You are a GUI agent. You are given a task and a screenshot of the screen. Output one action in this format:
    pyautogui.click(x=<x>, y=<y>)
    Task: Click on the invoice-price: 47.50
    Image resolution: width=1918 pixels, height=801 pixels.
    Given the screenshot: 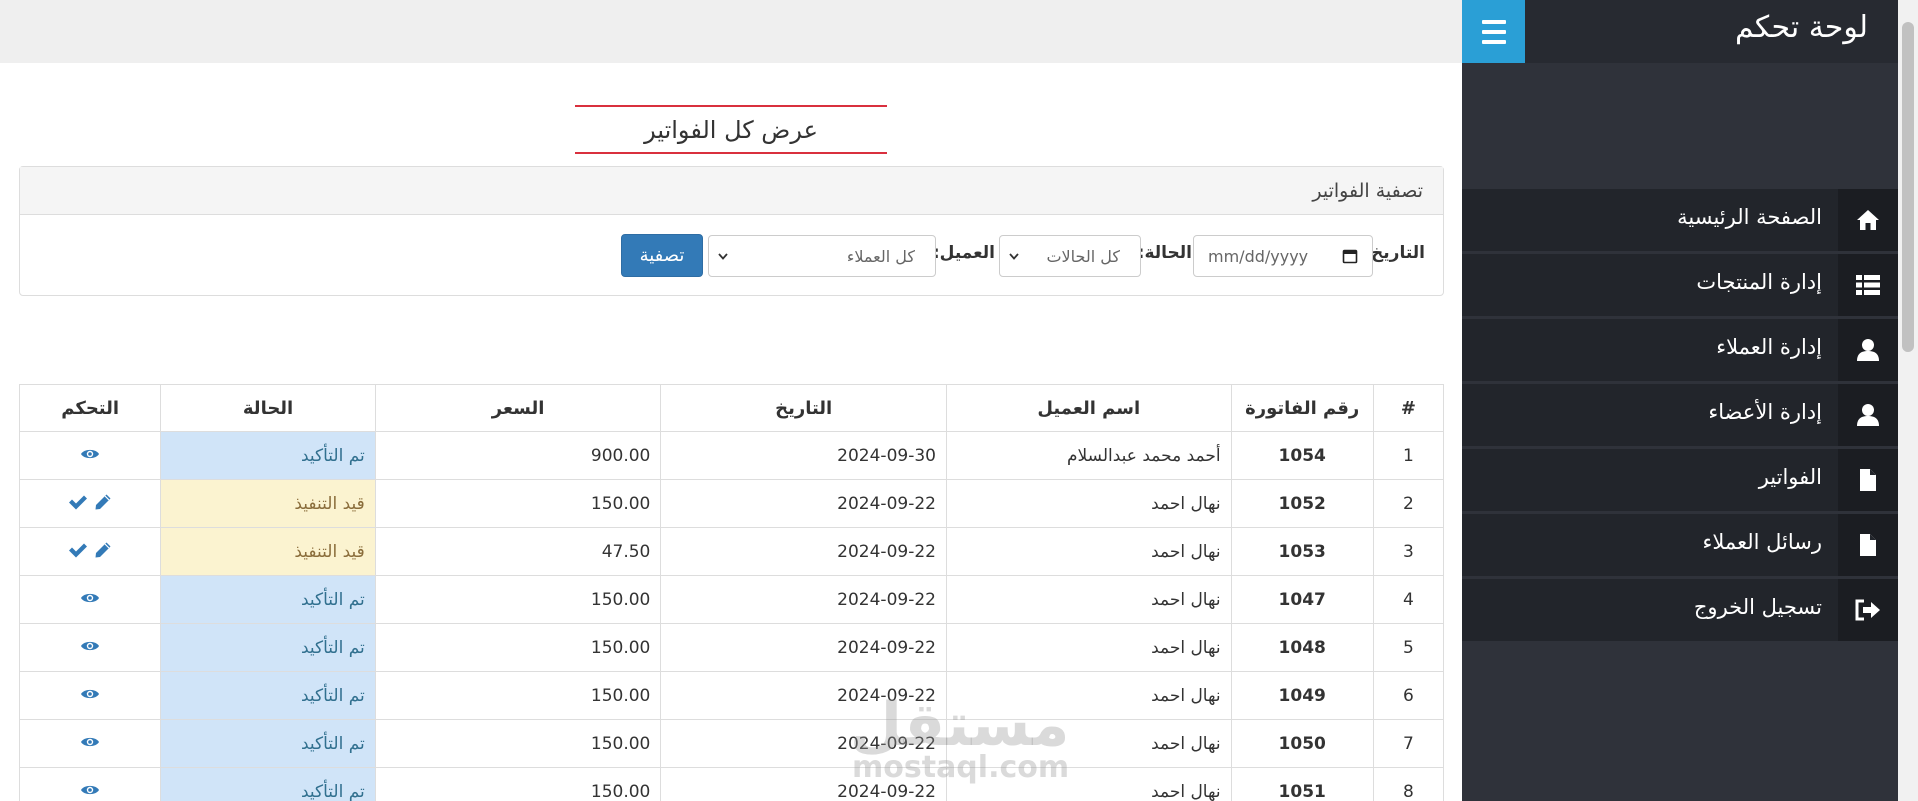 What is the action you would take?
    pyautogui.click(x=518, y=551)
    